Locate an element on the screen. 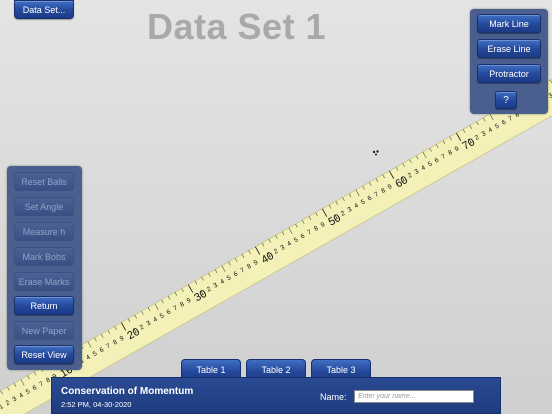 The image size is (552, 414). timestamp: 2:52 PM, 04-30-2020 is located at coordinates (96, 404).